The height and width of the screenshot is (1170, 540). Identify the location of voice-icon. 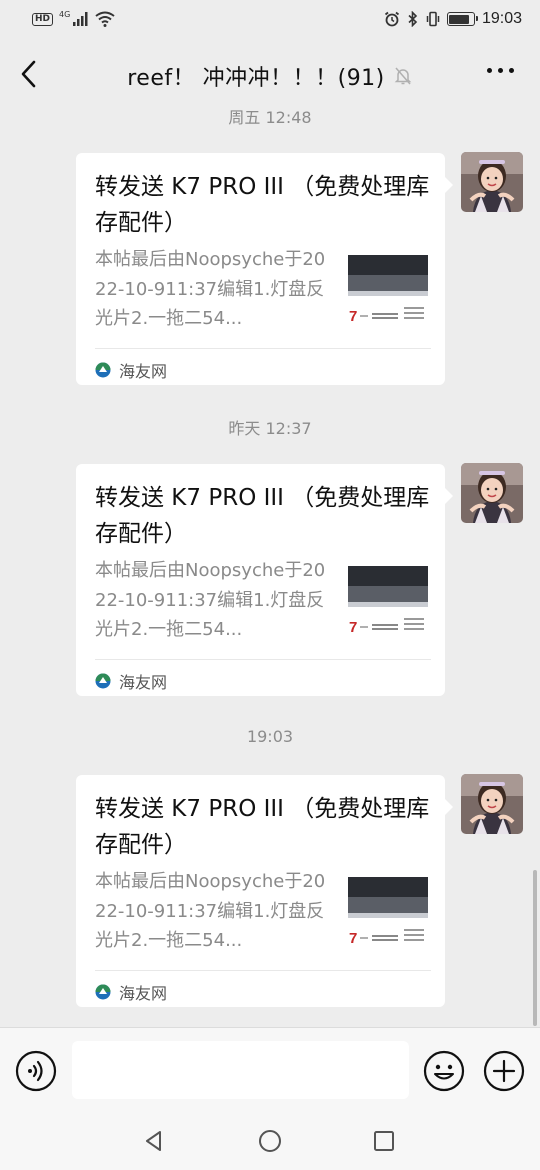
(36, 1071).